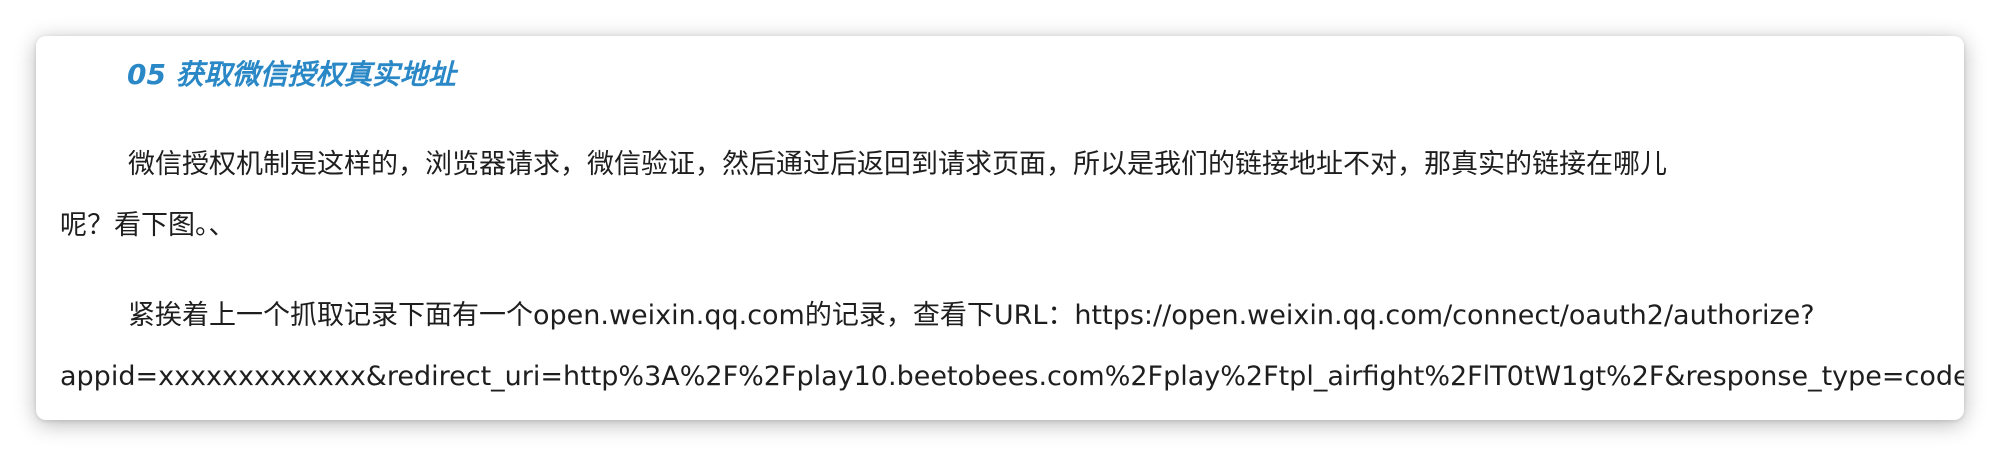 This screenshot has width=2000, height=456. What do you see at coordinates (148, 225) in the screenshot?
I see `paragraph-1-line-2: 呢？看下图。、` at bounding box center [148, 225].